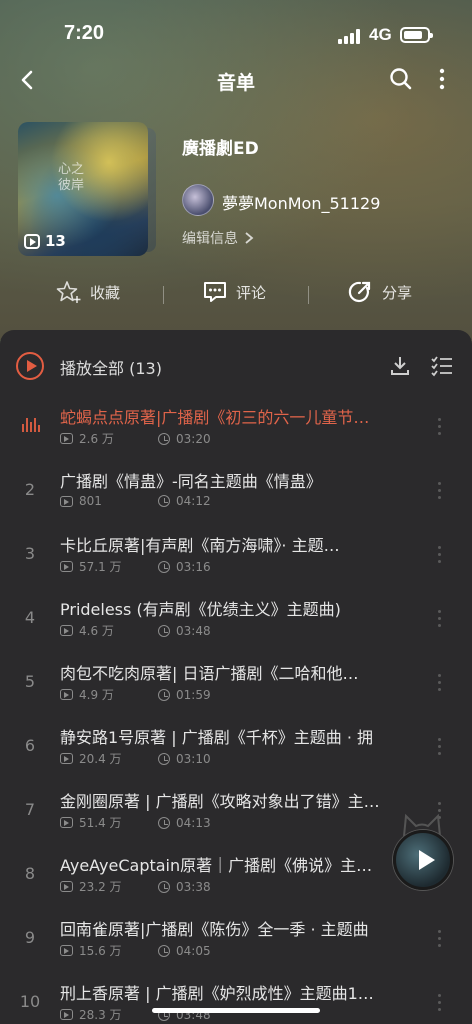 This screenshot has height=1024, width=472. What do you see at coordinates (380, 292) in the screenshot?
I see `share-button: 分享` at bounding box center [380, 292].